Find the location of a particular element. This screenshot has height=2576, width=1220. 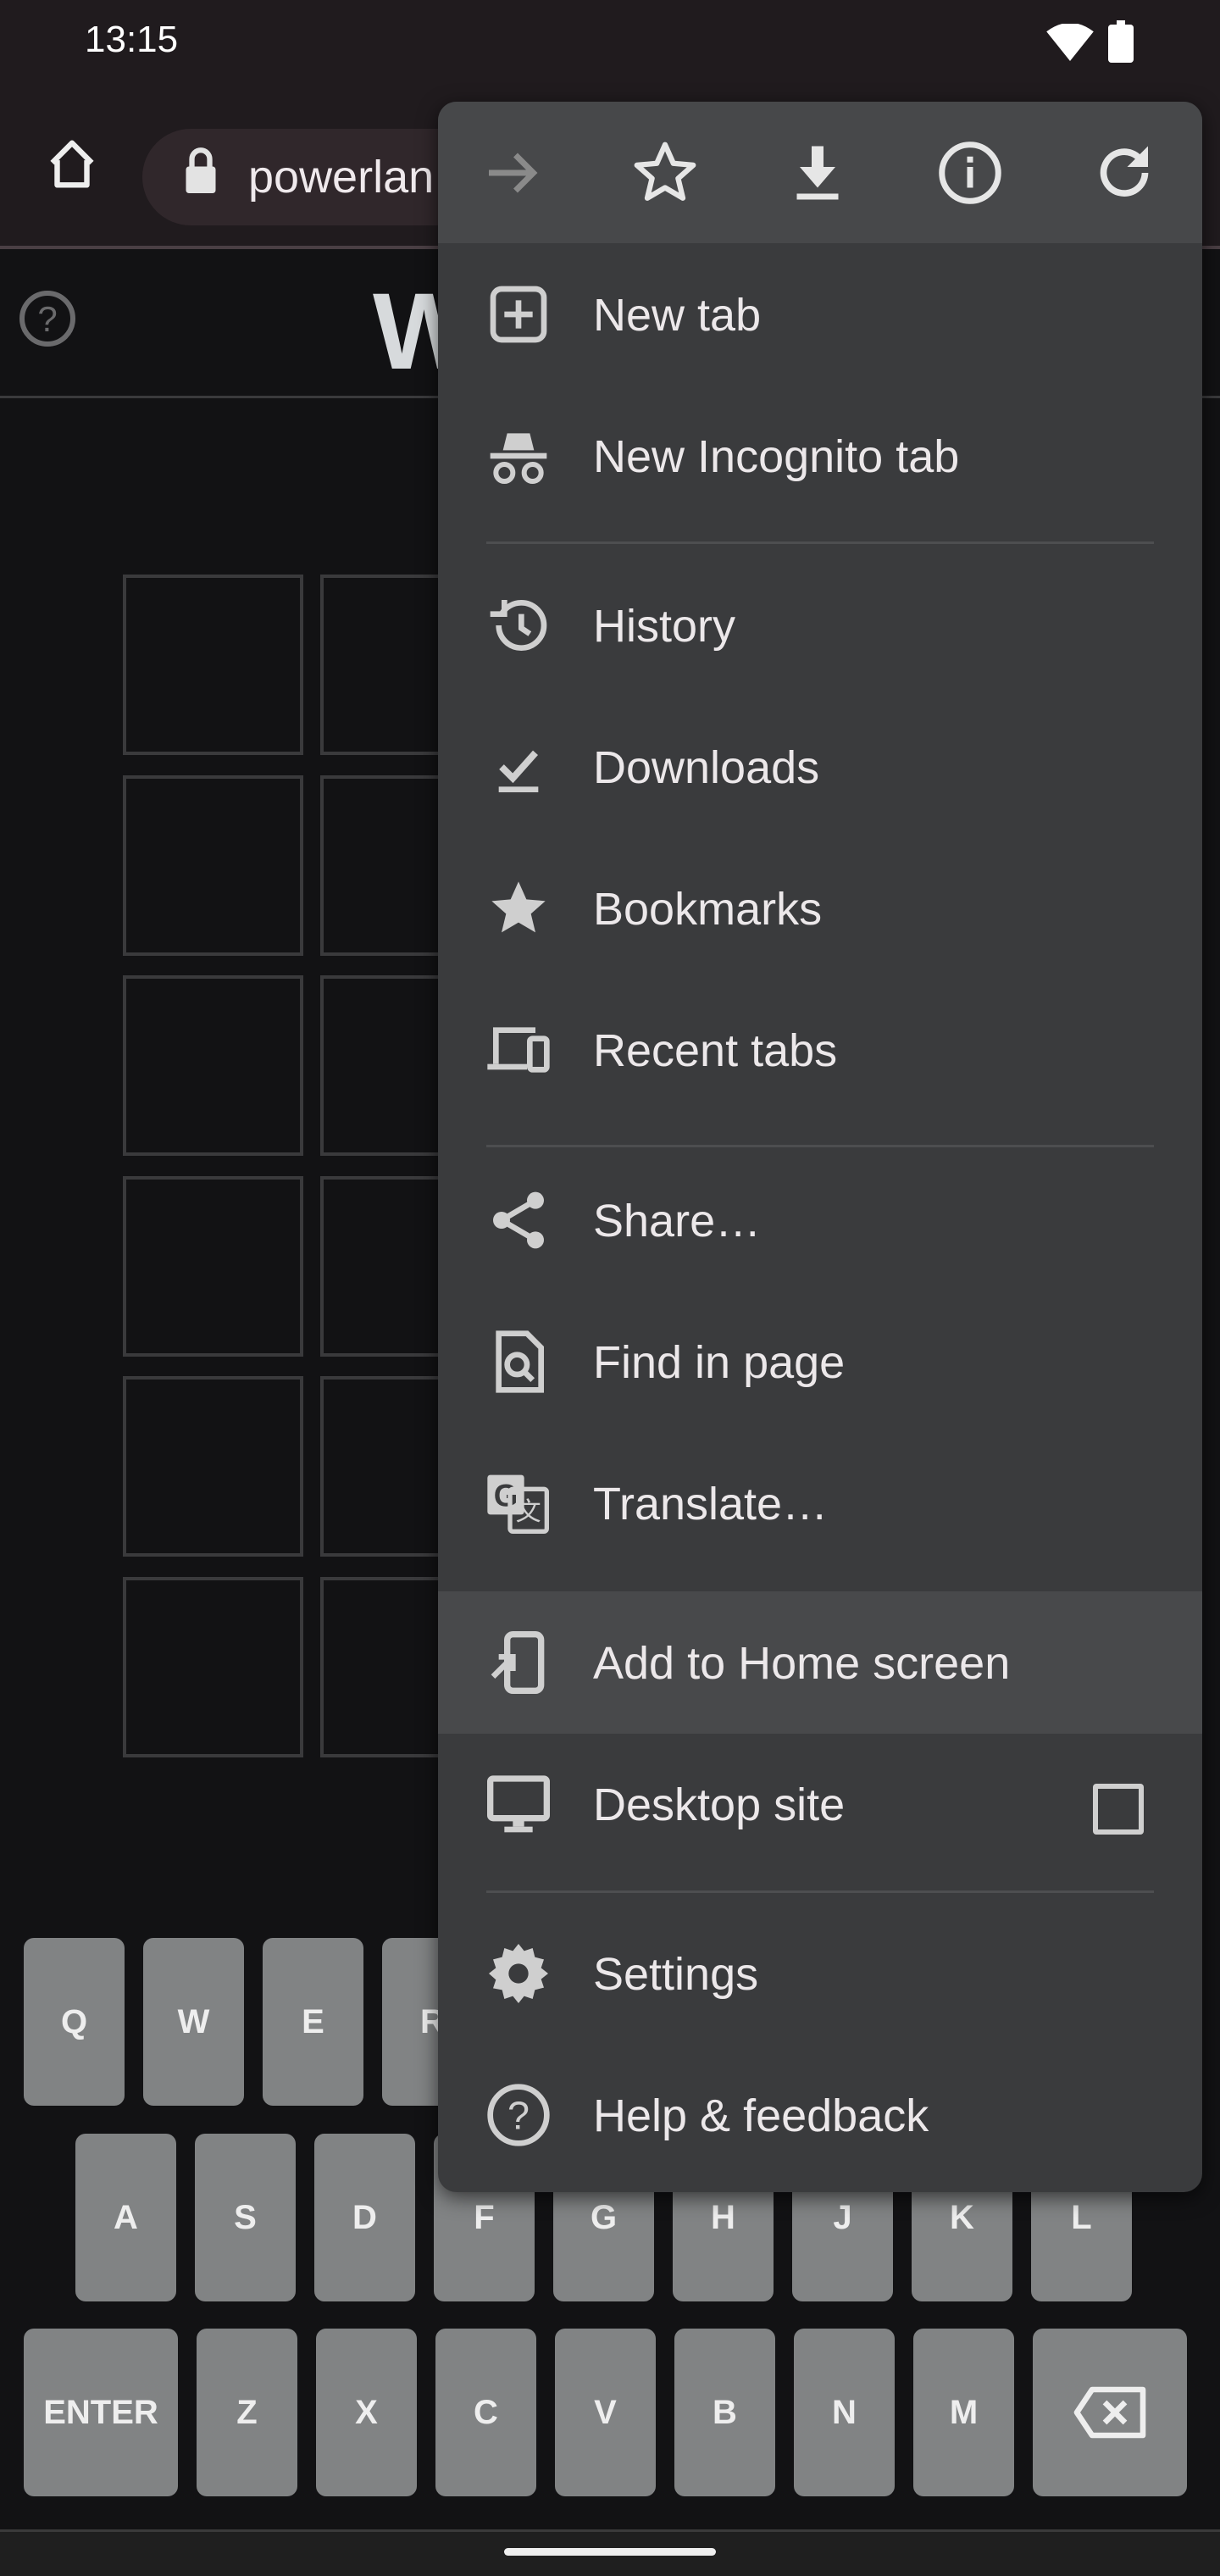

bookmark-star-icon is located at coordinates (665, 172).